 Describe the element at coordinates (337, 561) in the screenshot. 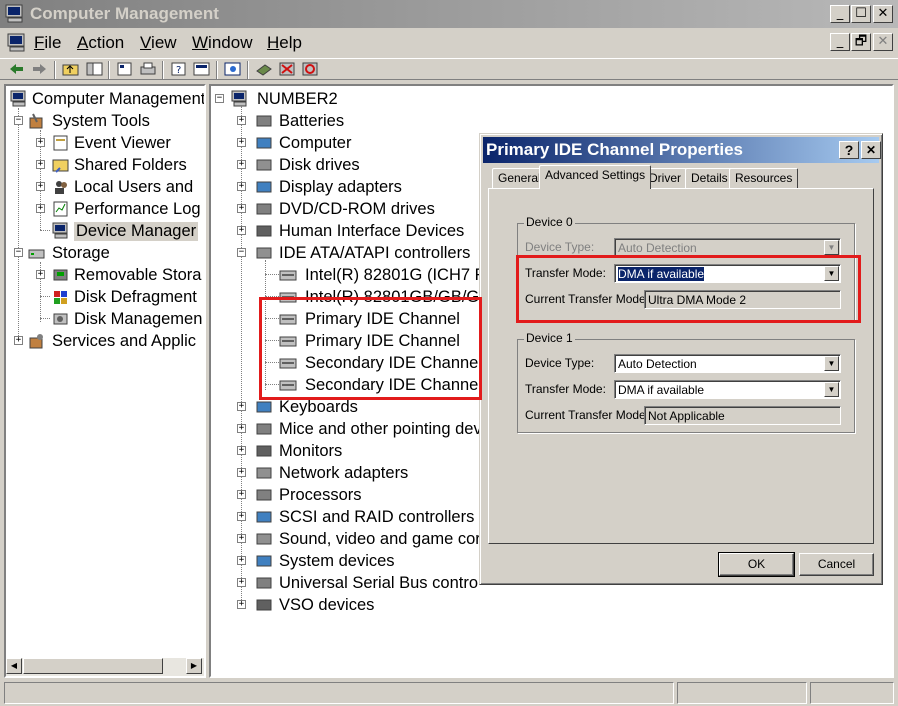

I see `tree-label: System devices` at that location.